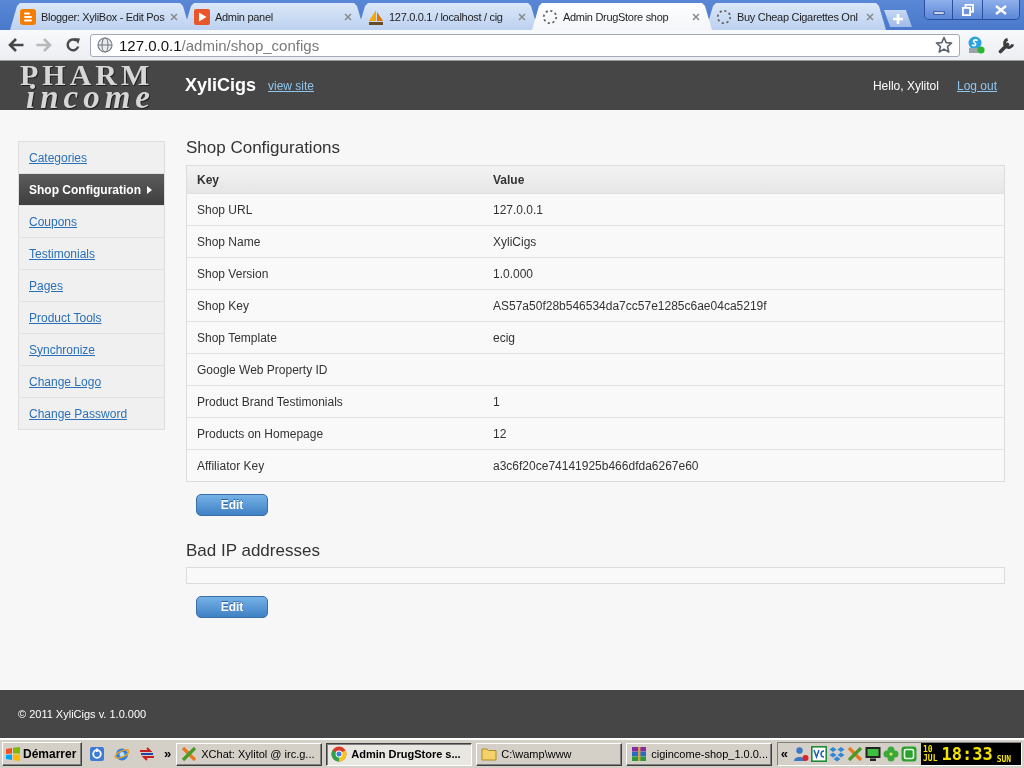 This screenshot has height=768, width=1024. Describe the element at coordinates (639, 754) in the screenshot. I see `books-stack-icon` at that location.